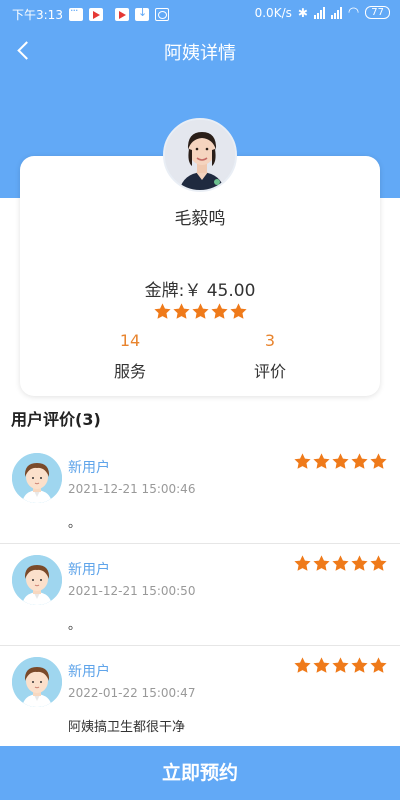 The width and height of the screenshot is (400, 800). I want to click on review-time: 2021-12-21 15:00:46, so click(132, 489).